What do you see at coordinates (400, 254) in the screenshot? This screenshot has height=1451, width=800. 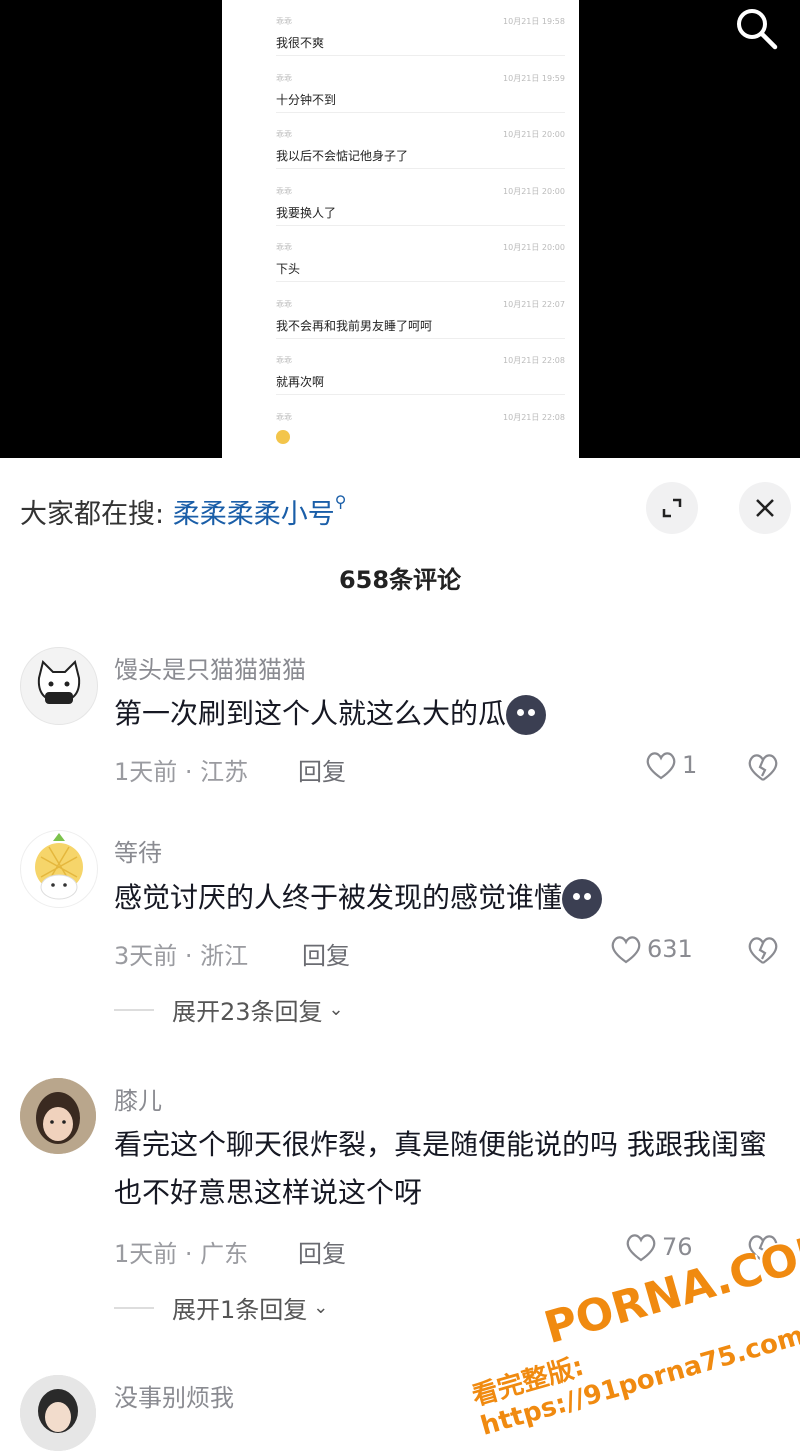 I see `chat-message: 乖乖 10月21日 20:00 下头` at bounding box center [400, 254].